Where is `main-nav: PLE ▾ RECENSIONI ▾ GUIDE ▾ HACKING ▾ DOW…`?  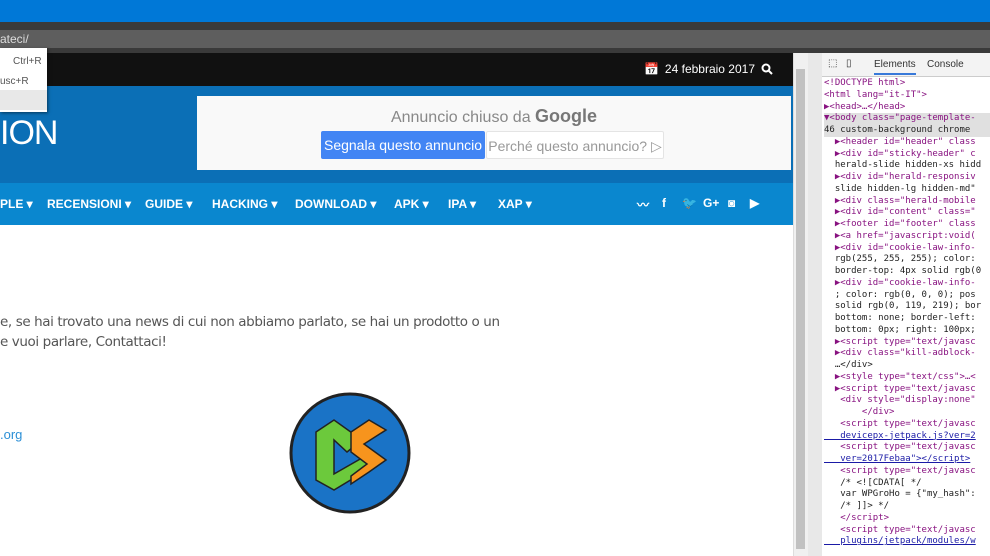 main-nav: PLE ▾ RECENSIONI ▾ GUIDE ▾ HACKING ▾ DOW… is located at coordinates (396, 204).